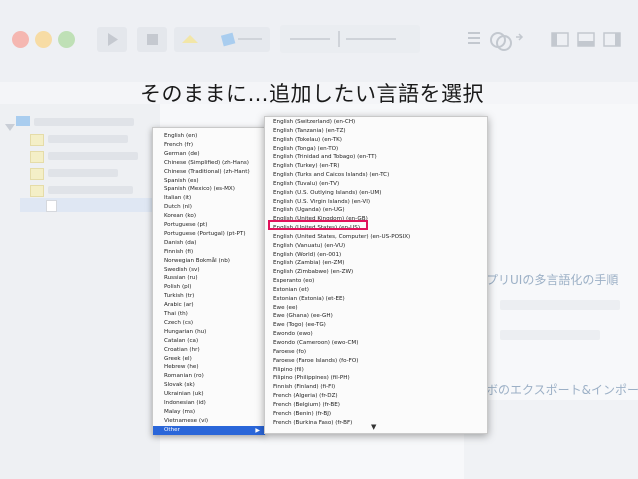 The image size is (638, 479). Describe the element at coordinates (209, 261) in the screenshot. I see `menu-item: Norwegian Bokmål (nb)` at that location.